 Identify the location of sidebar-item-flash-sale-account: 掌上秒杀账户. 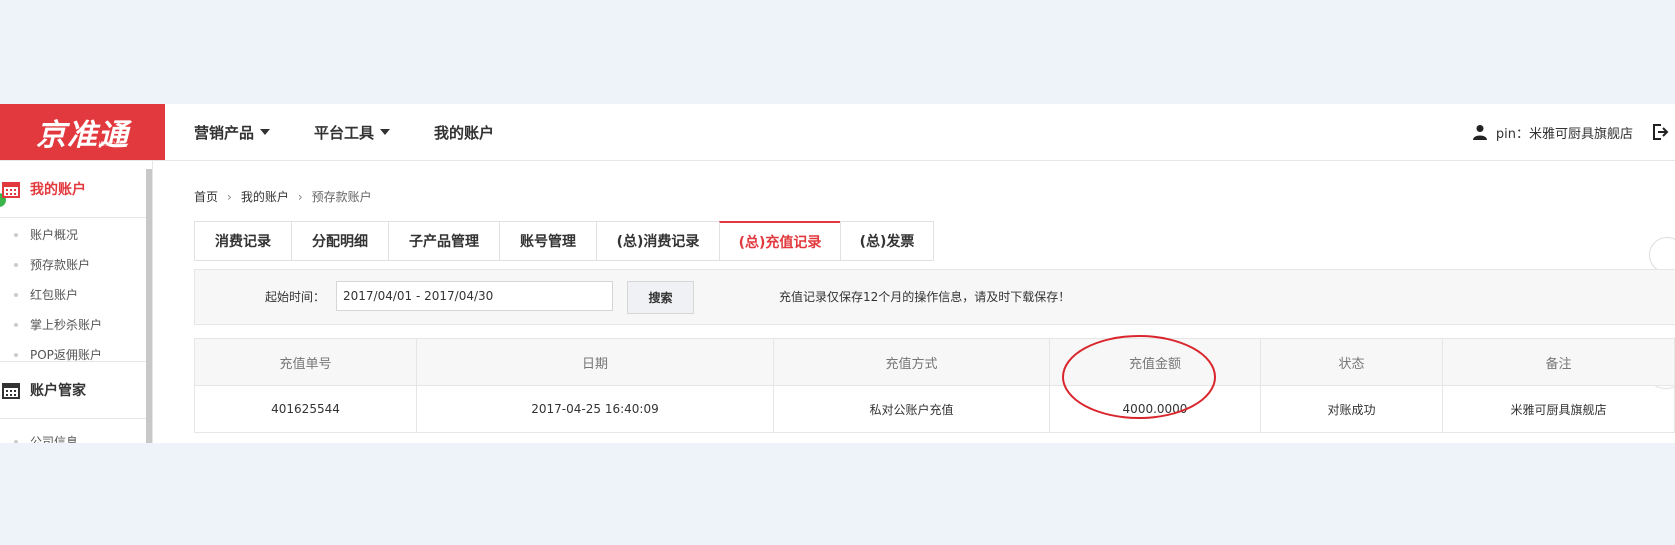
(58, 324).